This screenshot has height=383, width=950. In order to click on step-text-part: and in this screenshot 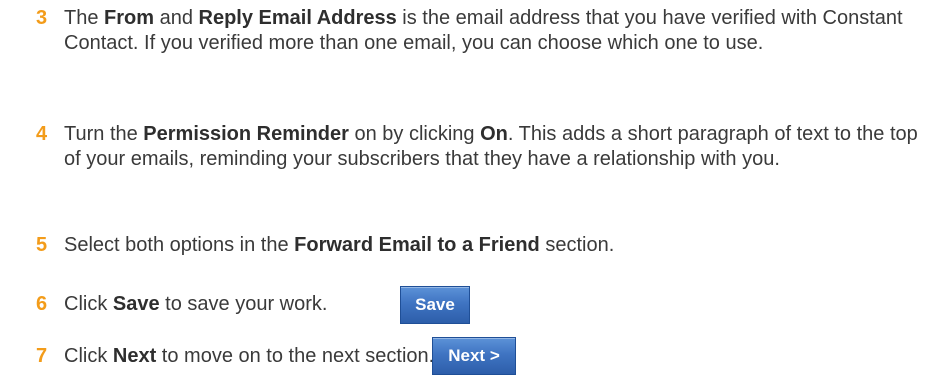, I will do `click(176, 18)`.